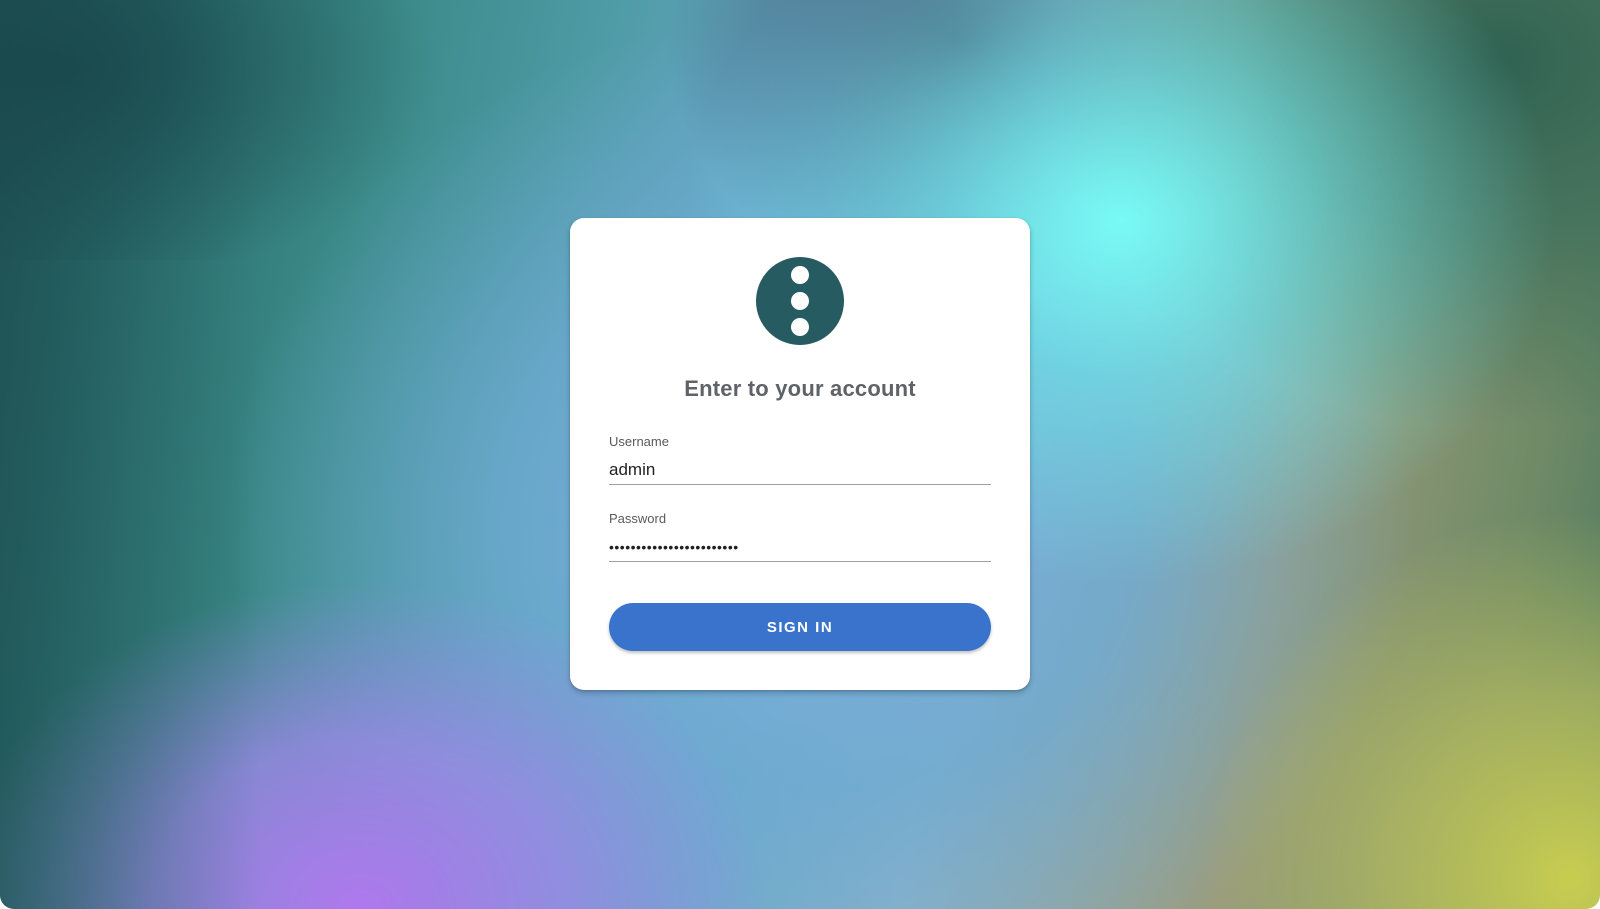 The width and height of the screenshot is (1600, 909). I want to click on page-title: Enter to your account, so click(800, 388).